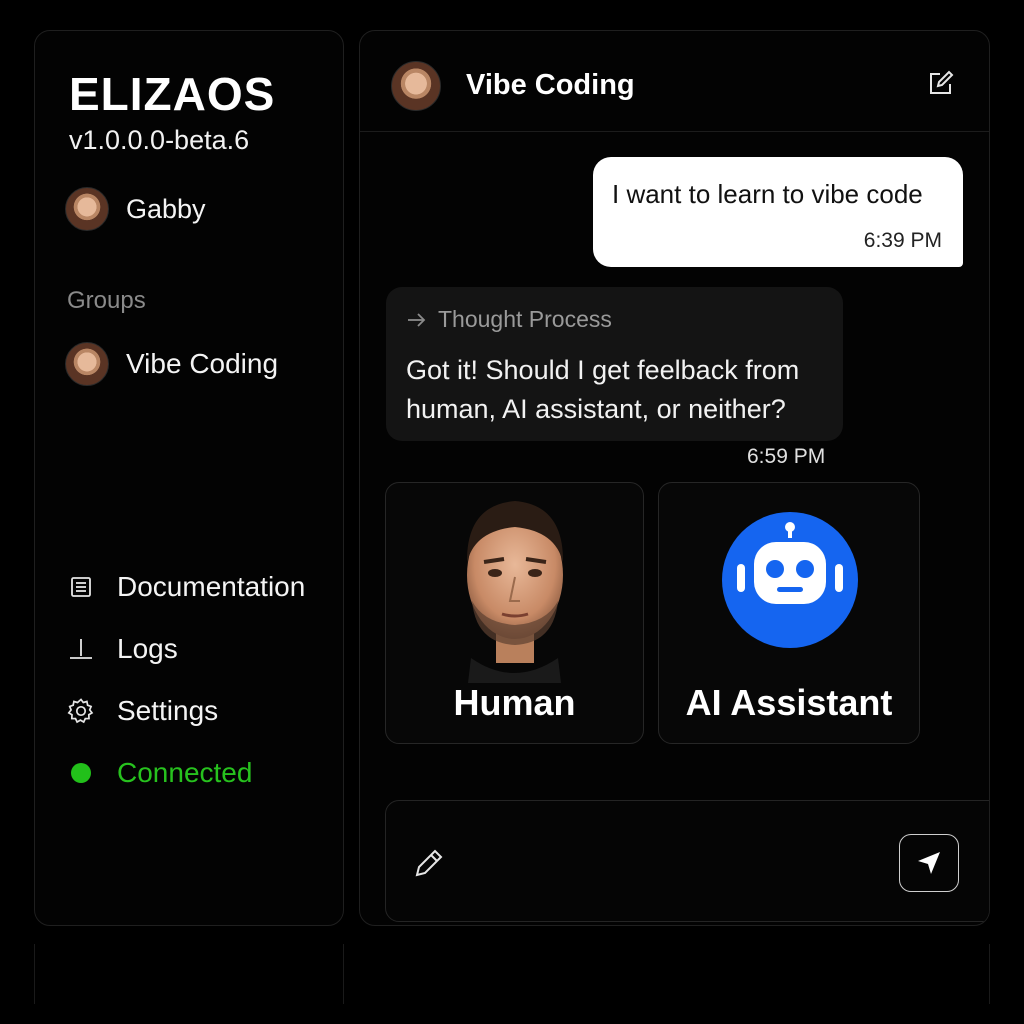  What do you see at coordinates (525, 319) in the screenshot?
I see `thought-label: Thought Process` at bounding box center [525, 319].